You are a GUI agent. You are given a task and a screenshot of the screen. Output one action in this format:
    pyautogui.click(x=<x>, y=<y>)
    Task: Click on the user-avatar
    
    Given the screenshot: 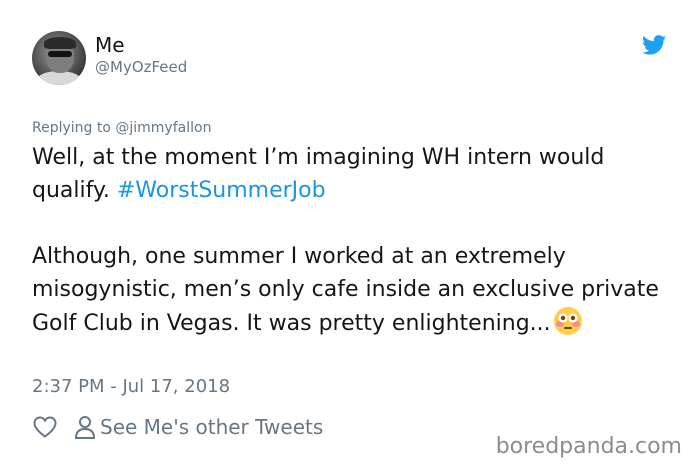 What is the action you would take?
    pyautogui.click(x=59, y=58)
    